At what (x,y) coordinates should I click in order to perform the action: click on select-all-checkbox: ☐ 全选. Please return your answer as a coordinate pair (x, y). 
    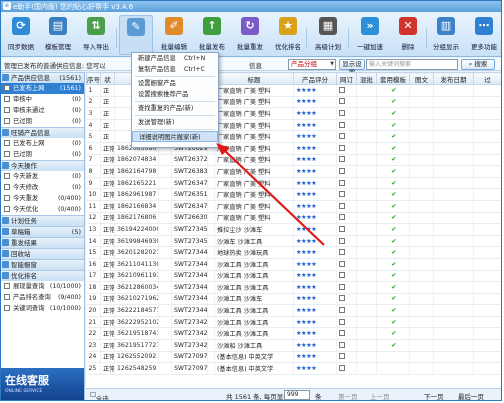
    Looking at the image, I should click on (99, 395).